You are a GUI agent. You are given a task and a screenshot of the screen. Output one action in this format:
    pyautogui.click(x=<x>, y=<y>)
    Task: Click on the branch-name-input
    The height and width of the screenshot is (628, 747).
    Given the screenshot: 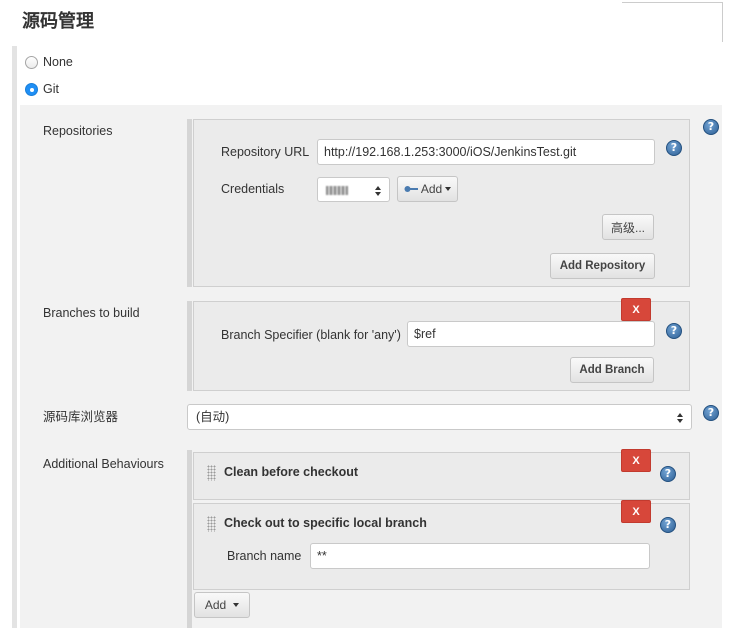 What is the action you would take?
    pyautogui.click(x=480, y=556)
    